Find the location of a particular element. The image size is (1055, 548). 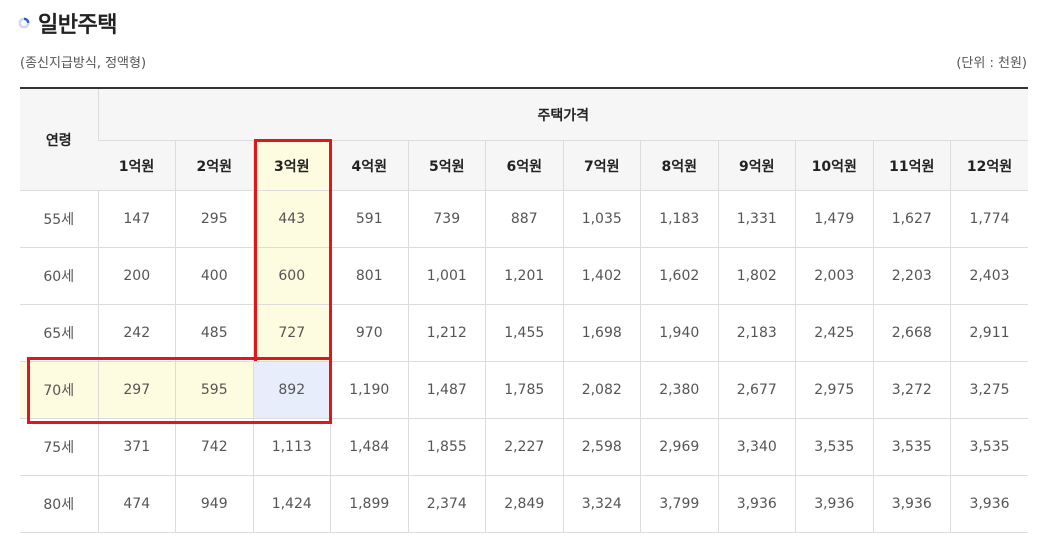

payment-cell: 371 is located at coordinates (136, 447).